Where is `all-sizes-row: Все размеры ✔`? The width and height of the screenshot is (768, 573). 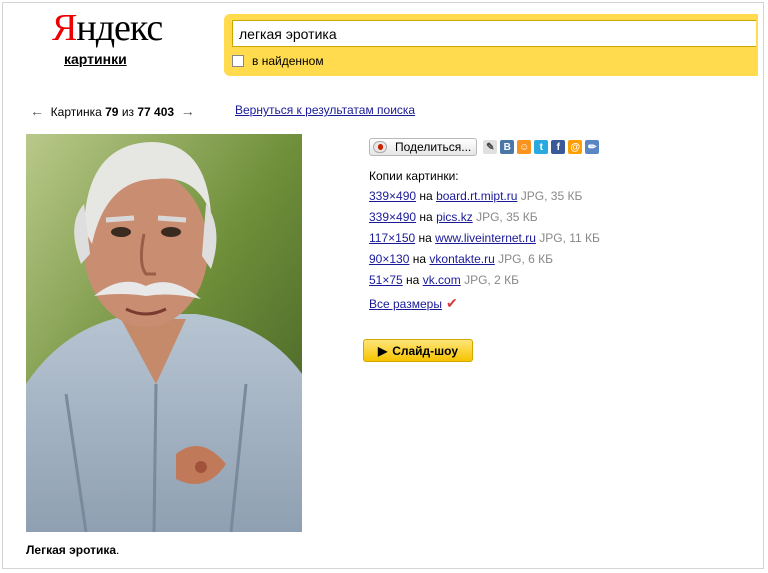 all-sizes-row: Все размеры ✔ is located at coordinates (413, 303).